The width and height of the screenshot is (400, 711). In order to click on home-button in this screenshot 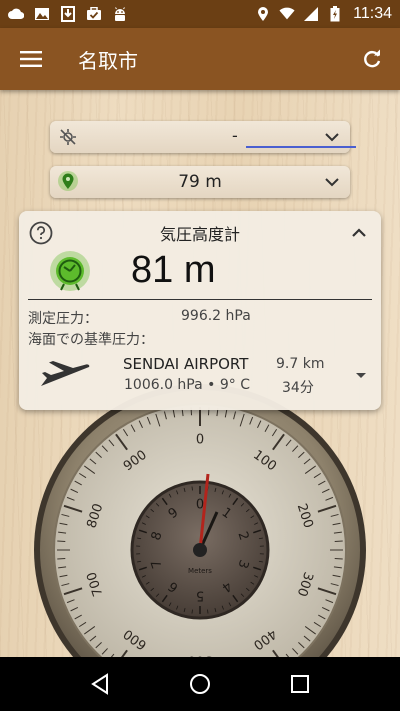, I will do `click(200, 684)`.